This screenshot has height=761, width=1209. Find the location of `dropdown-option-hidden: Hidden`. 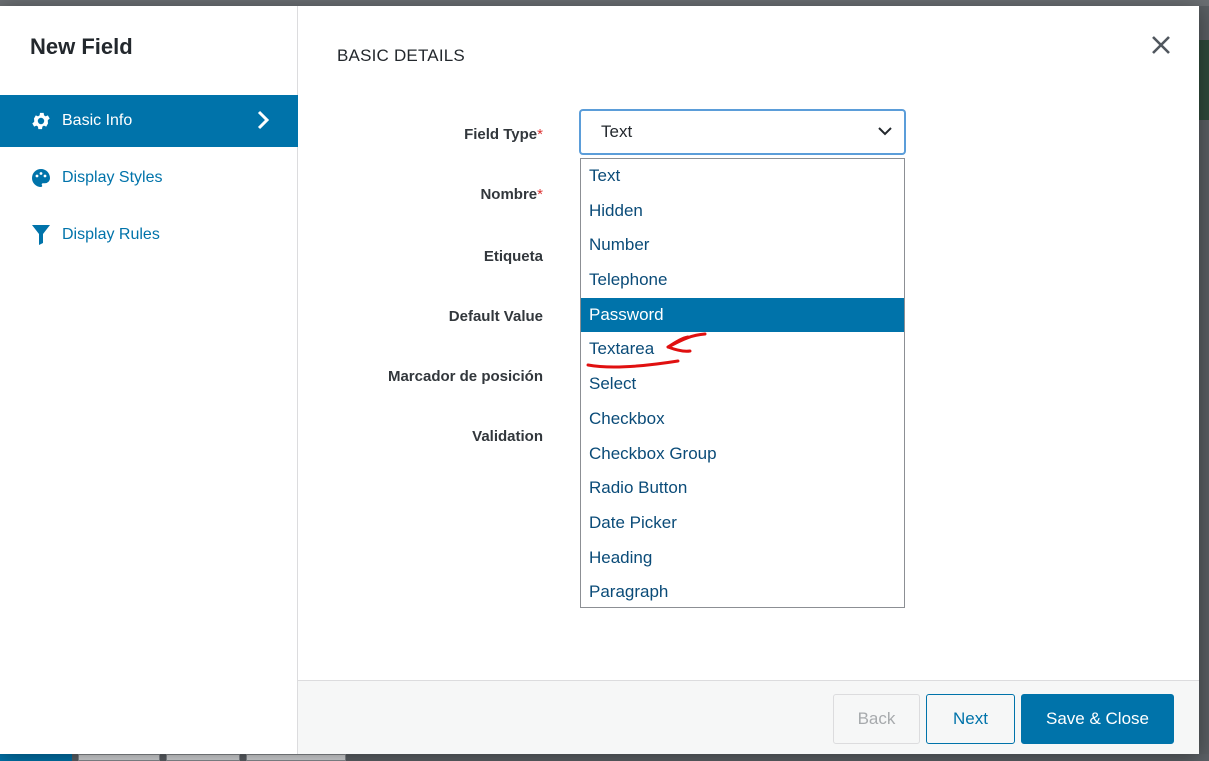

dropdown-option-hidden: Hidden is located at coordinates (742, 211).